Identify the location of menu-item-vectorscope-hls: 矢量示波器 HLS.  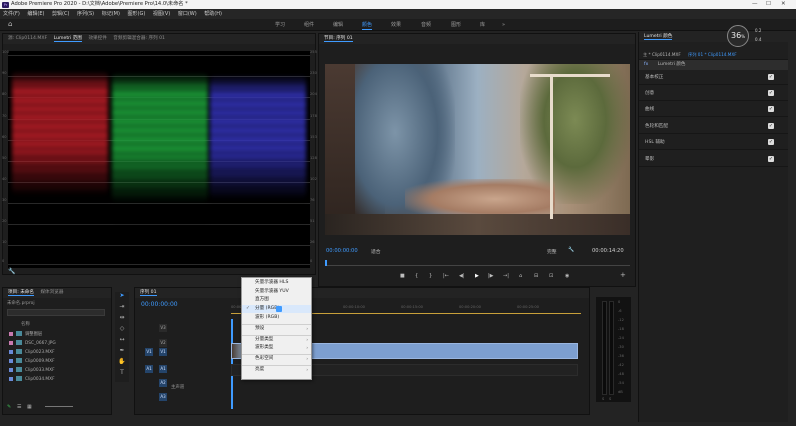
(276, 283).